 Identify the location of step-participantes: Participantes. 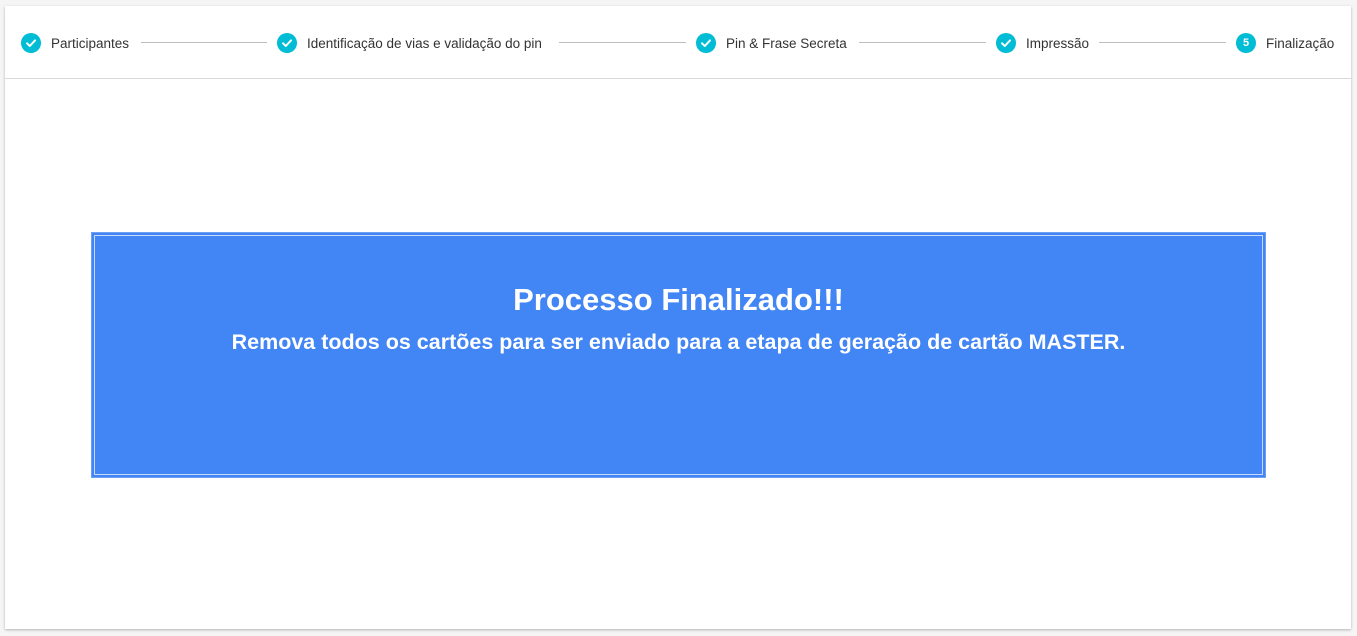
(75, 43).